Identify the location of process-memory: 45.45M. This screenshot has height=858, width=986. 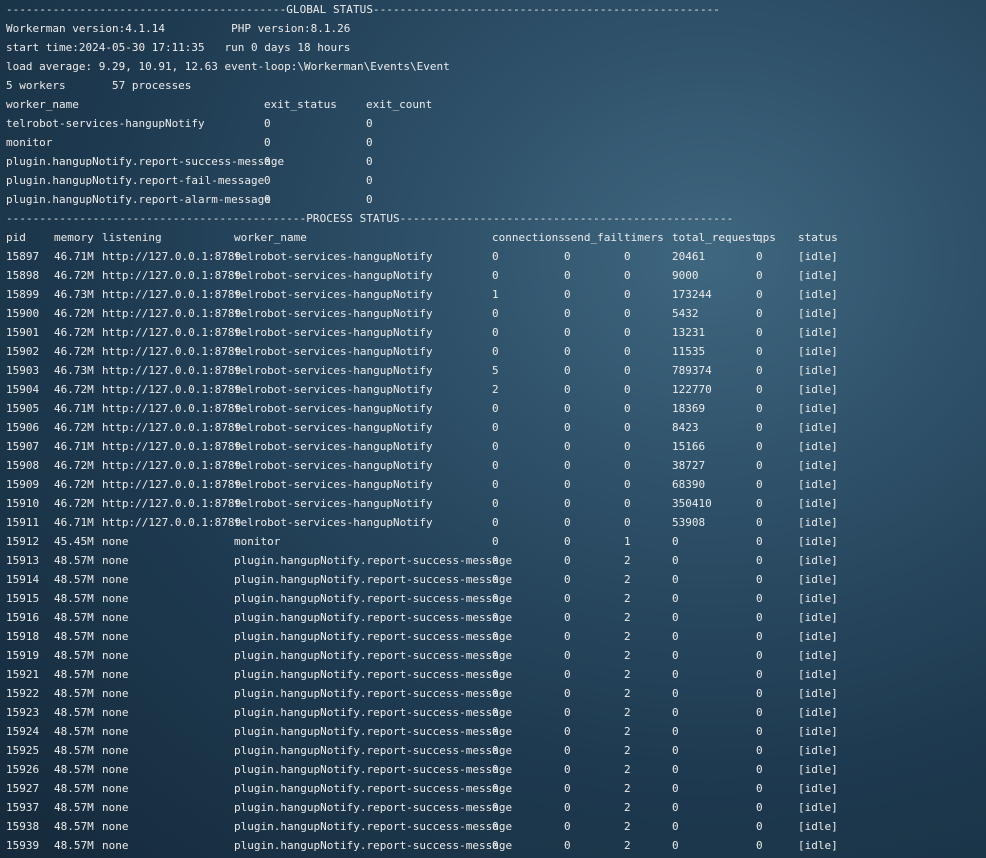
(74, 541).